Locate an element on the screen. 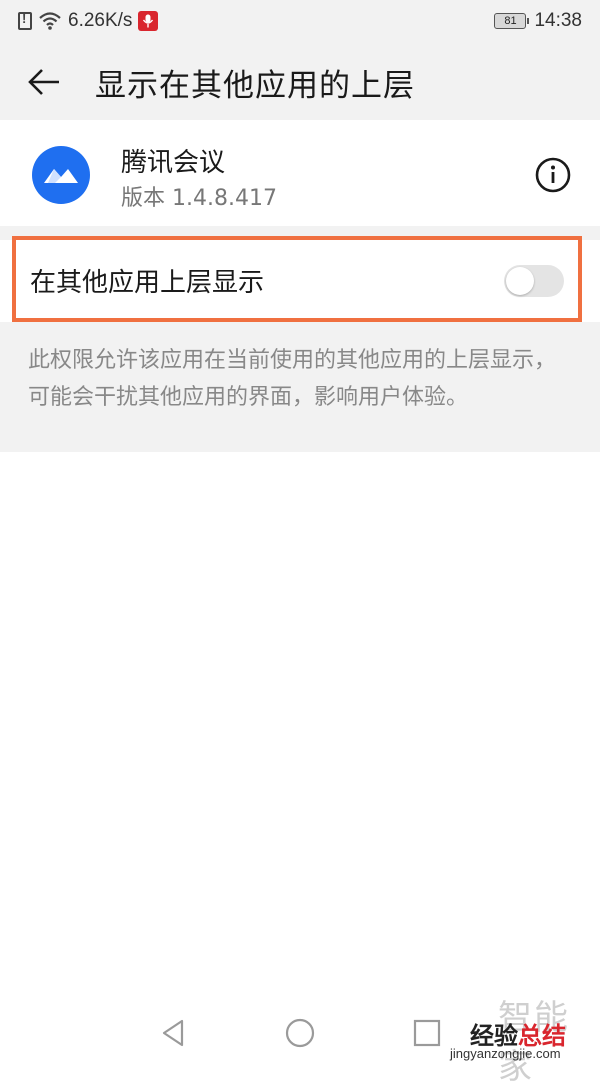 Image resolution: width=600 pixels, height=1088 pixels. battery-icon: 81 is located at coordinates (512, 21).